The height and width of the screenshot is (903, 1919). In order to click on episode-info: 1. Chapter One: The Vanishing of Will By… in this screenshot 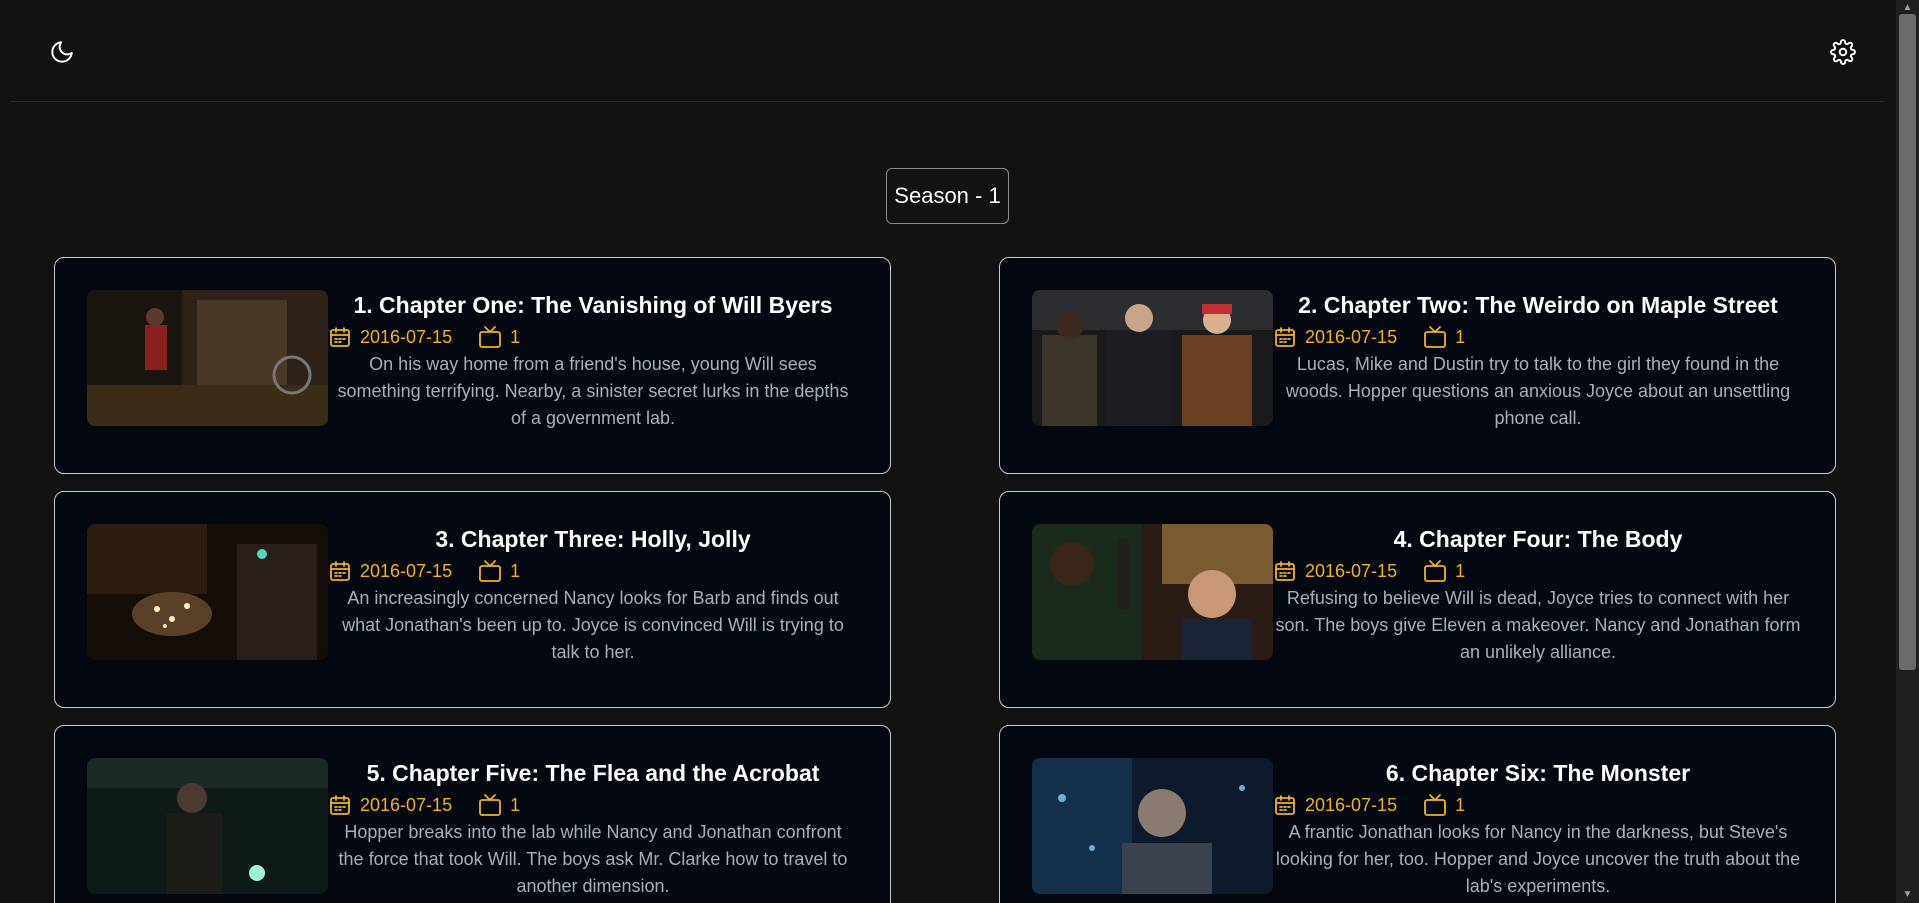, I will do `click(593, 361)`.